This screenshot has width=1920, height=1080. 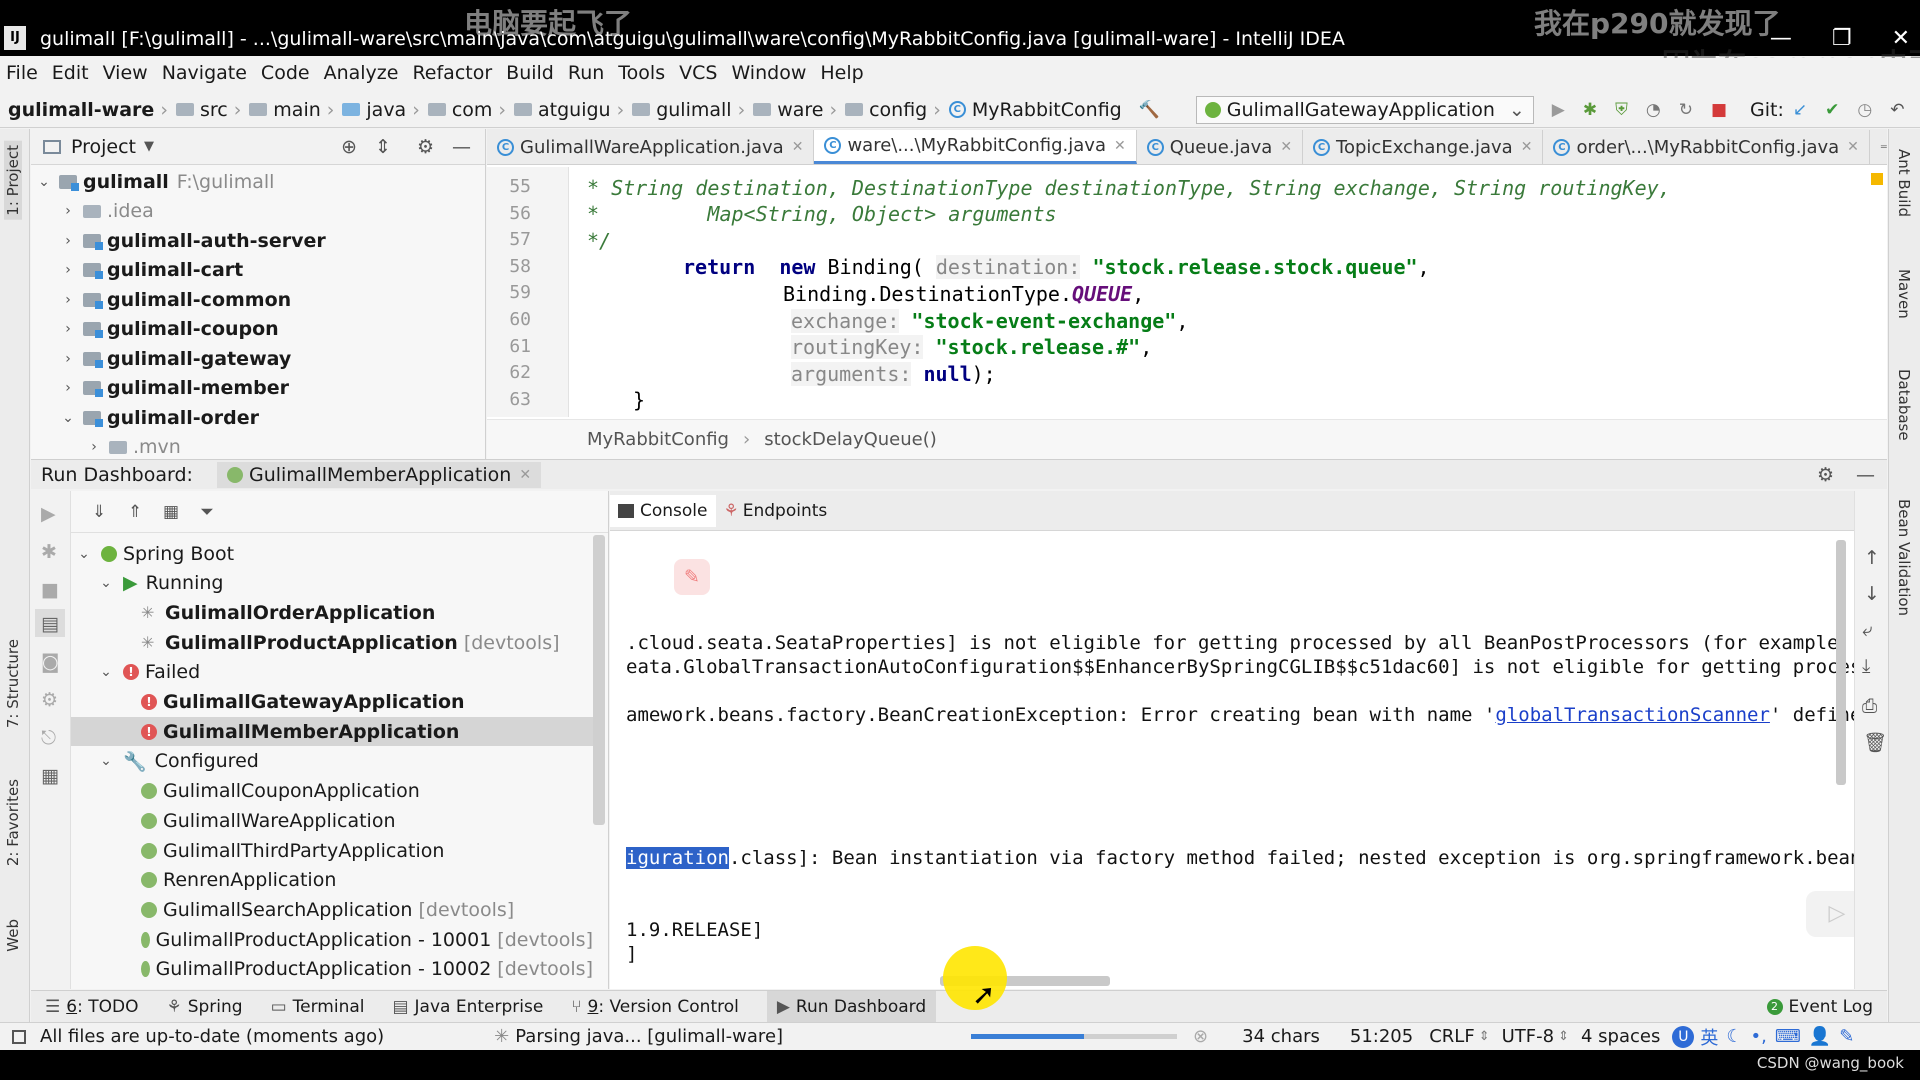 What do you see at coordinates (318, 1006) in the screenshot?
I see `tool-window-button: ▭ Terminal` at bounding box center [318, 1006].